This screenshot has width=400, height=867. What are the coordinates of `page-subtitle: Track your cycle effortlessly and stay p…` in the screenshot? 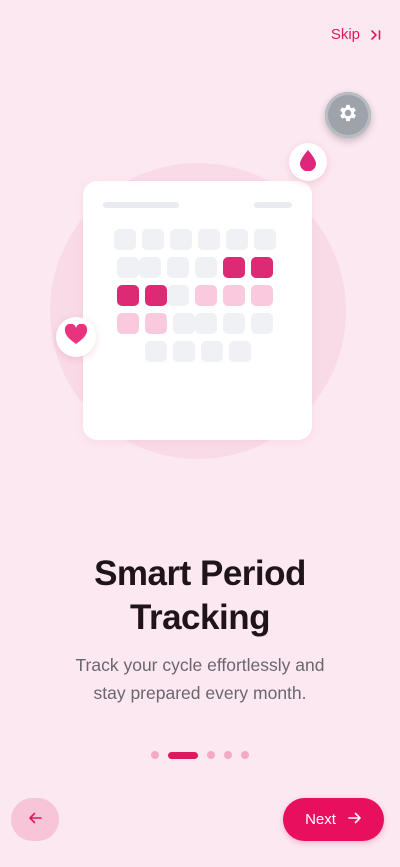 It's located at (200, 679).